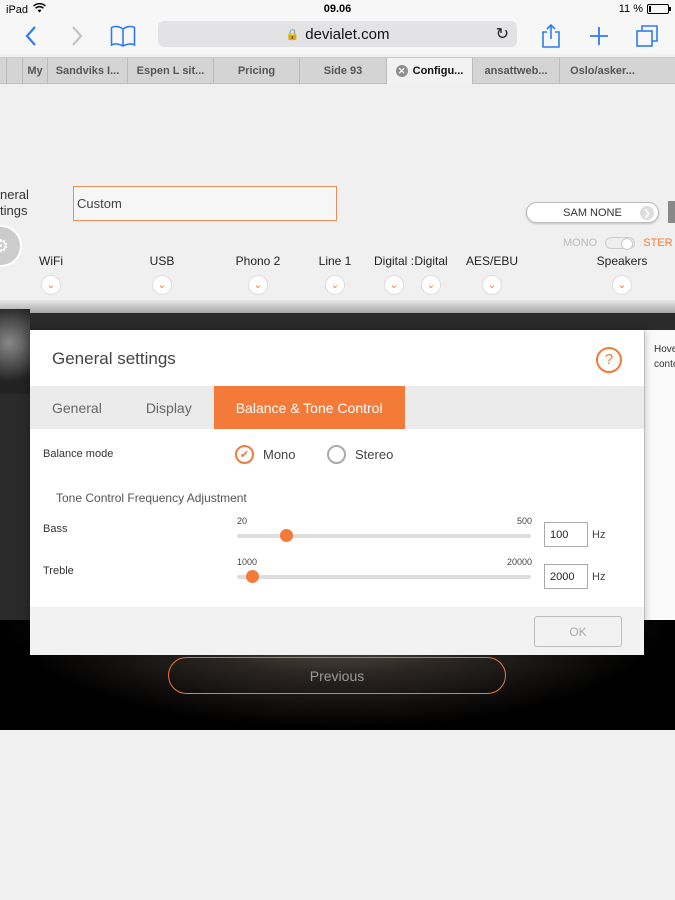 Image resolution: width=675 pixels, height=900 pixels. What do you see at coordinates (599, 535) in the screenshot?
I see `bass-unit: Hz` at bounding box center [599, 535].